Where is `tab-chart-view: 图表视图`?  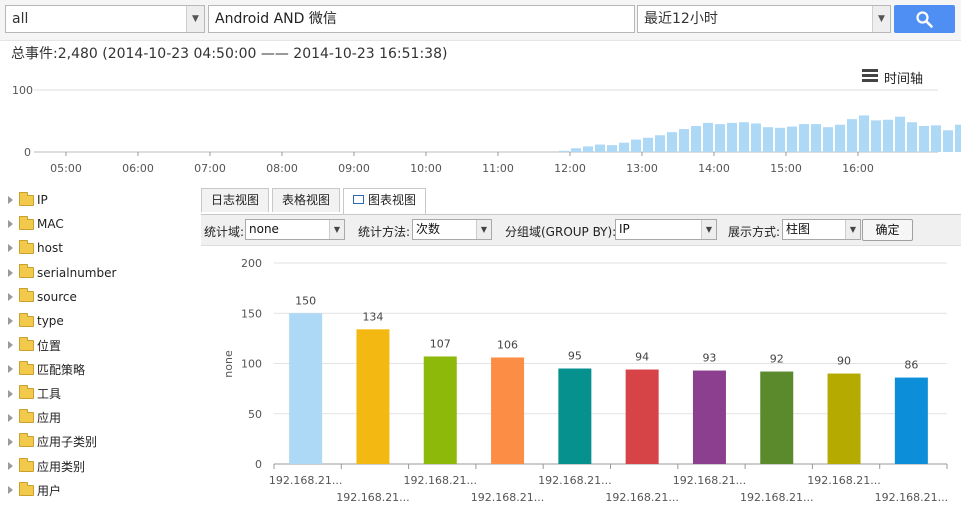 tab-chart-view: 图表视图 is located at coordinates (384, 201).